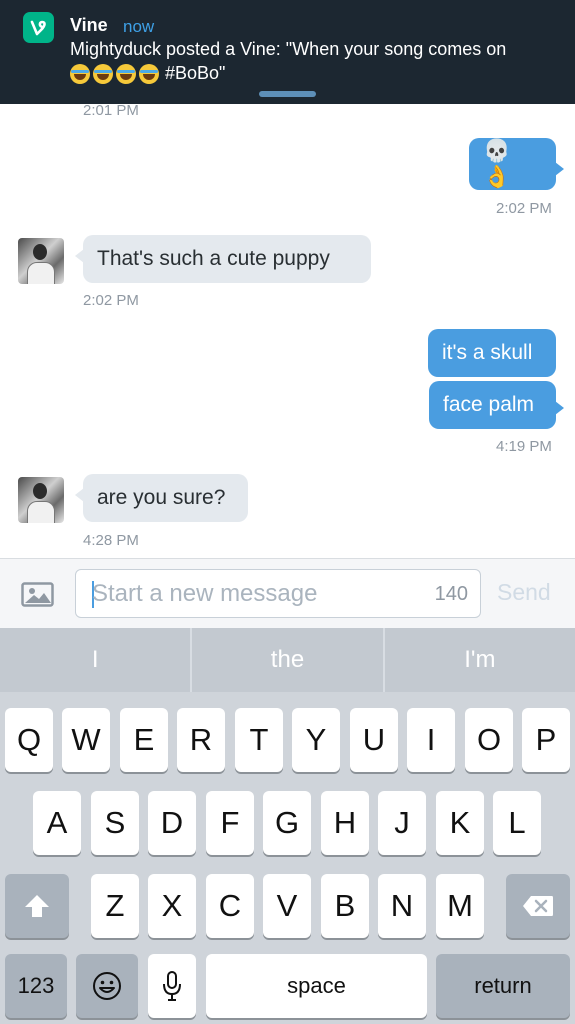 The width and height of the screenshot is (575, 1024). I want to click on key-s: S, so click(115, 823).